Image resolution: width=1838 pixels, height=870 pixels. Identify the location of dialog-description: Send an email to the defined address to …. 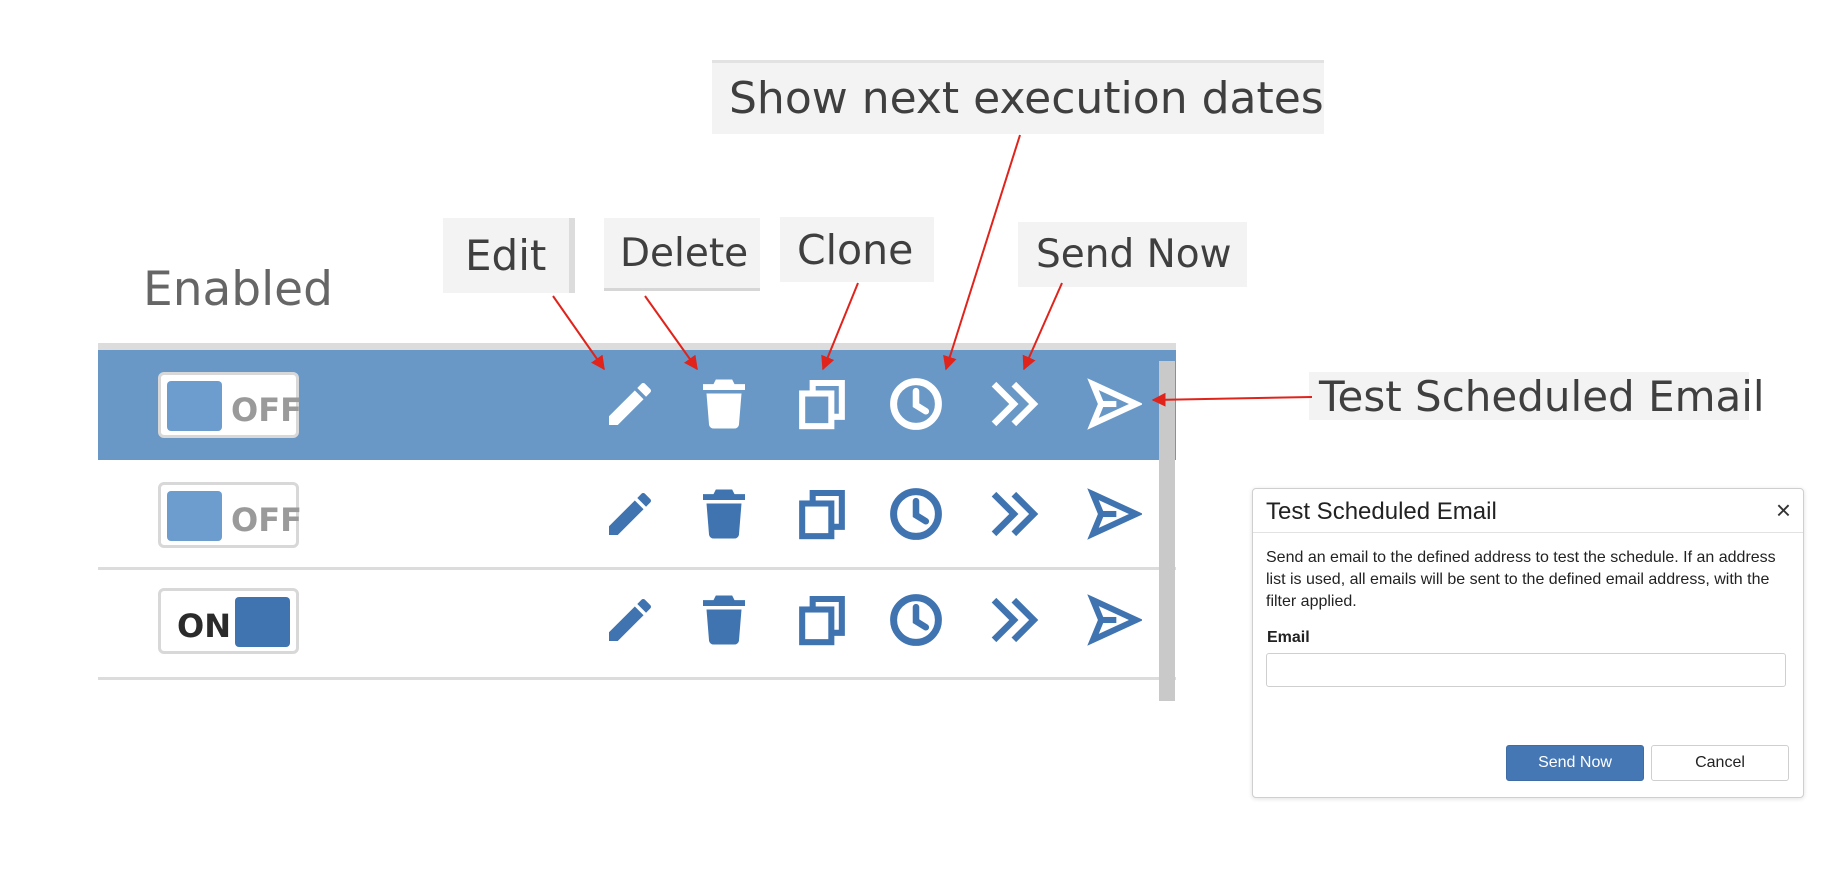
(1521, 579).